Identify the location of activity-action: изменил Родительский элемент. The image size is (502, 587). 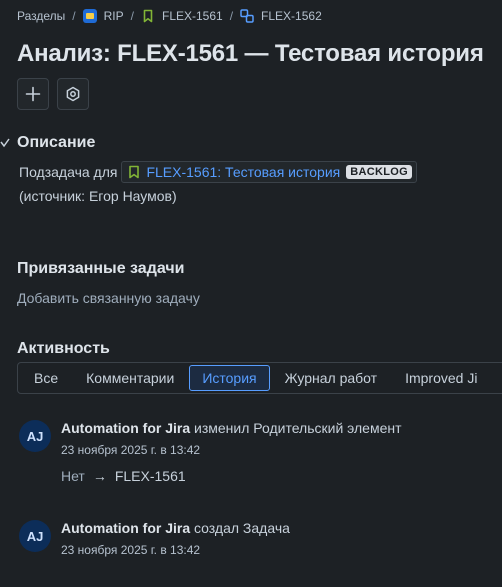
(298, 428).